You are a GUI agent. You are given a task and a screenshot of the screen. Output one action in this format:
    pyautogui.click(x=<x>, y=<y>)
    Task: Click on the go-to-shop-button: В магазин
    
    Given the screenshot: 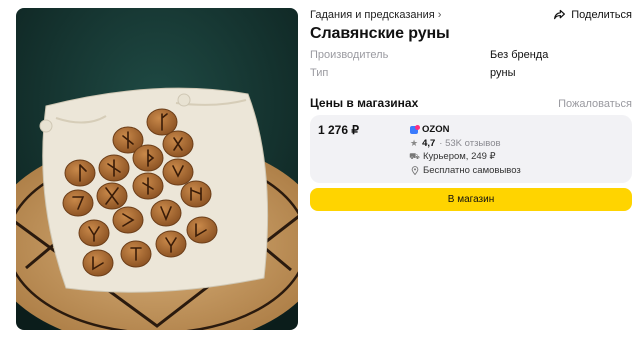 What is the action you would take?
    pyautogui.click(x=471, y=199)
    